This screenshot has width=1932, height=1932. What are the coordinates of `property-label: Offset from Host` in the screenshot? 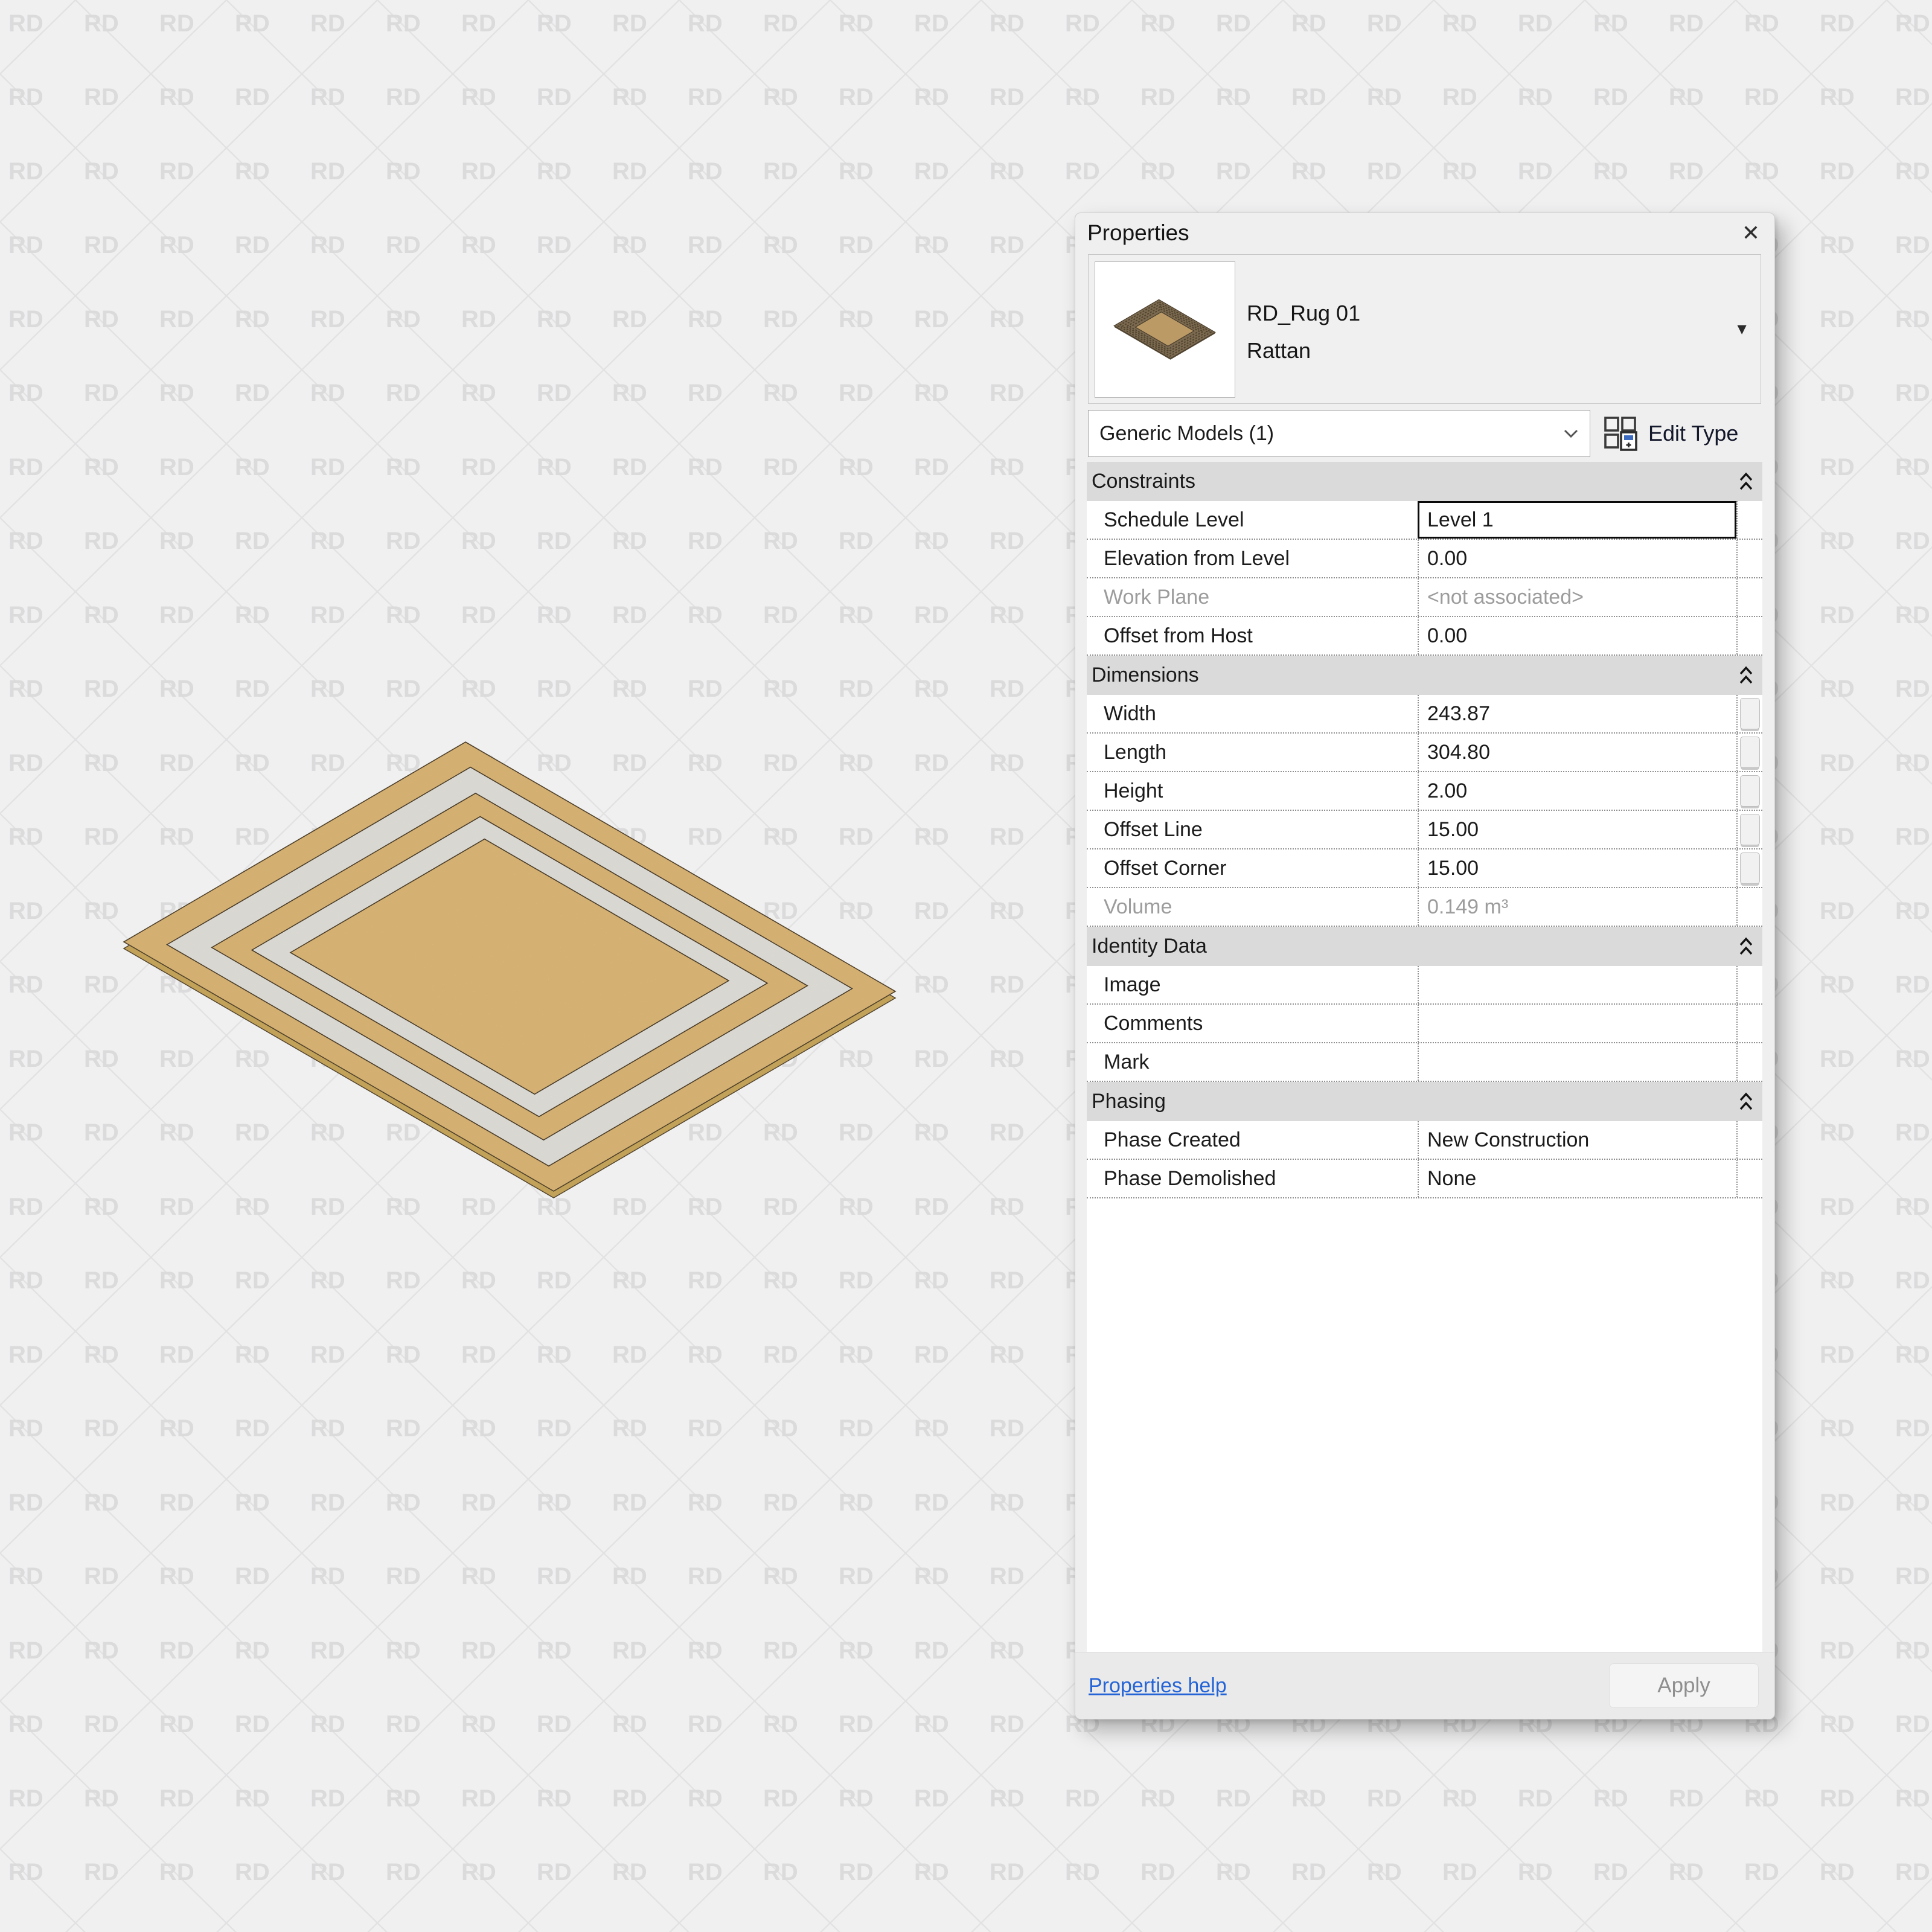 It's located at (1178, 635).